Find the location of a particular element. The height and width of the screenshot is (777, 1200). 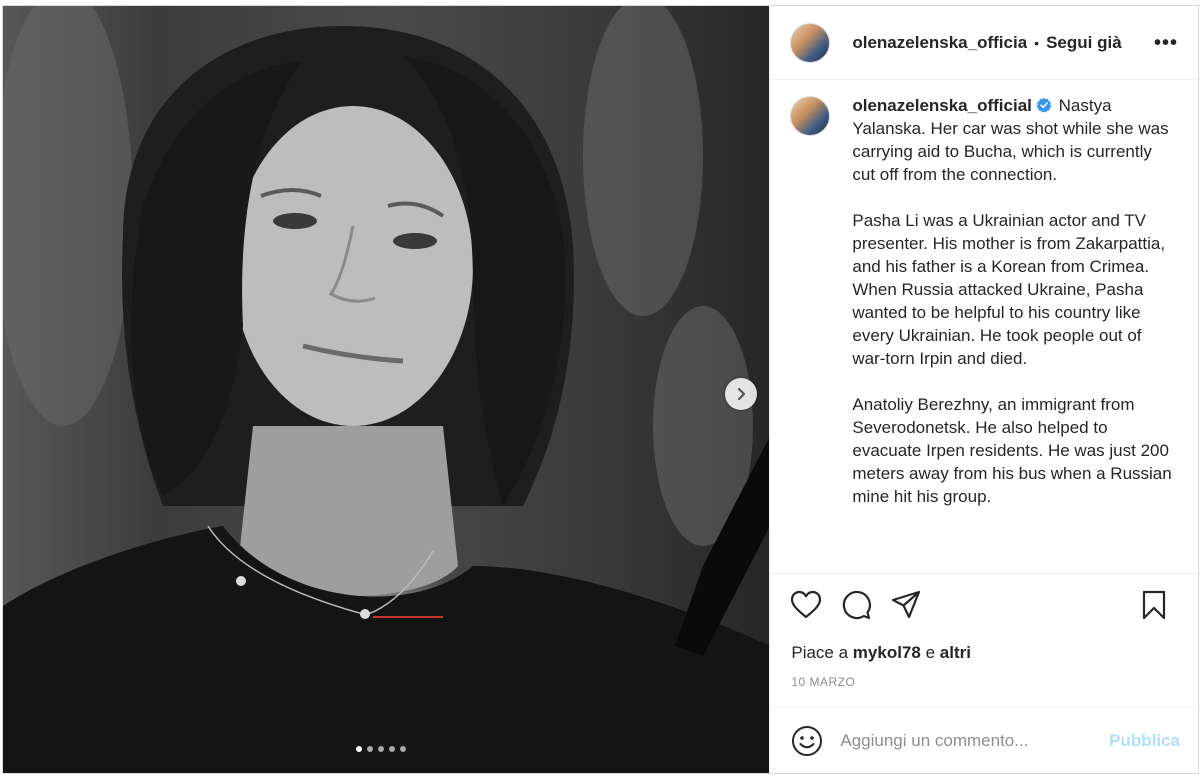

following-button: Segui già is located at coordinates (1084, 43).